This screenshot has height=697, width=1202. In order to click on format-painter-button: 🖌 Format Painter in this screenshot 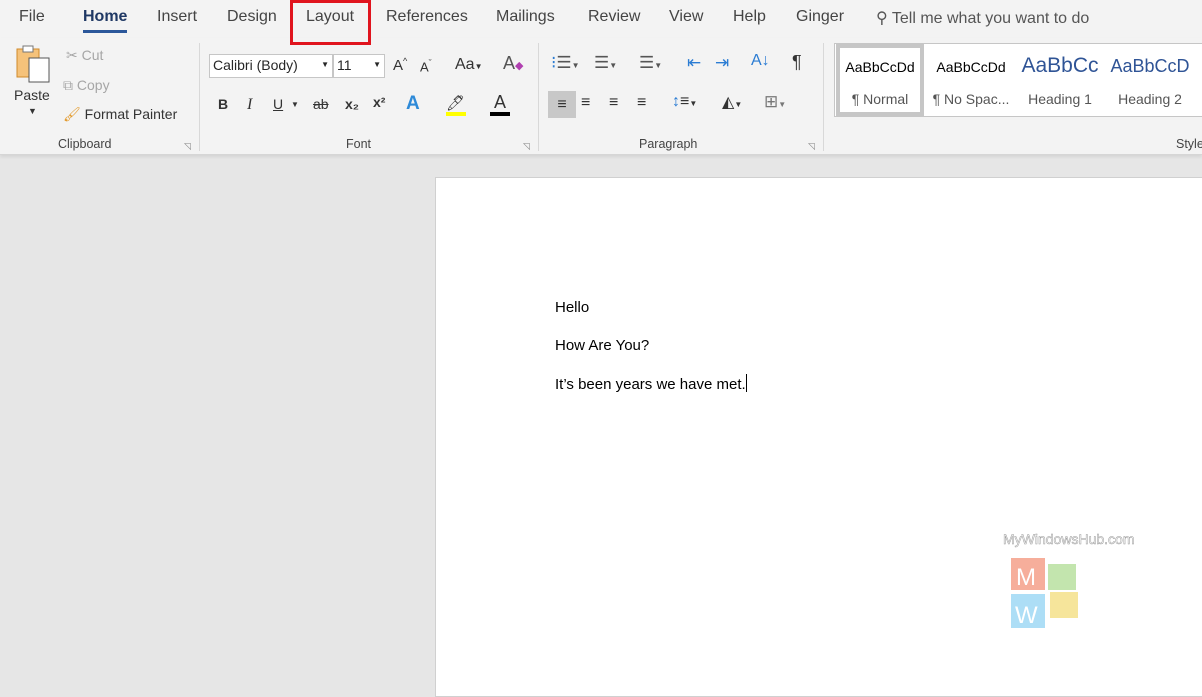, I will do `click(120, 114)`.